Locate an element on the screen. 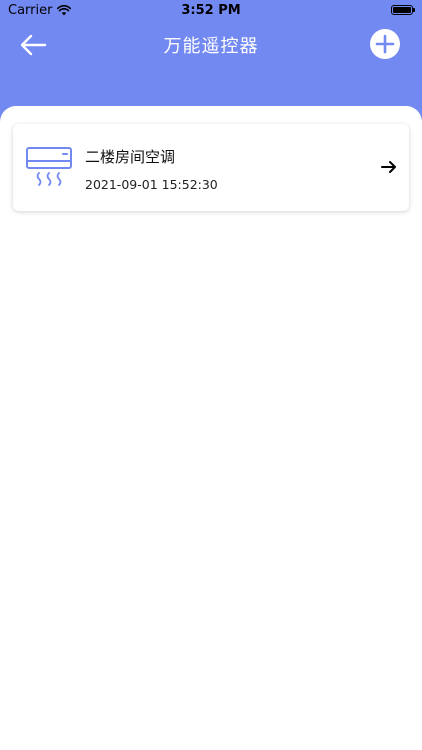 This screenshot has width=422, height=750. add-device-button is located at coordinates (385, 44).